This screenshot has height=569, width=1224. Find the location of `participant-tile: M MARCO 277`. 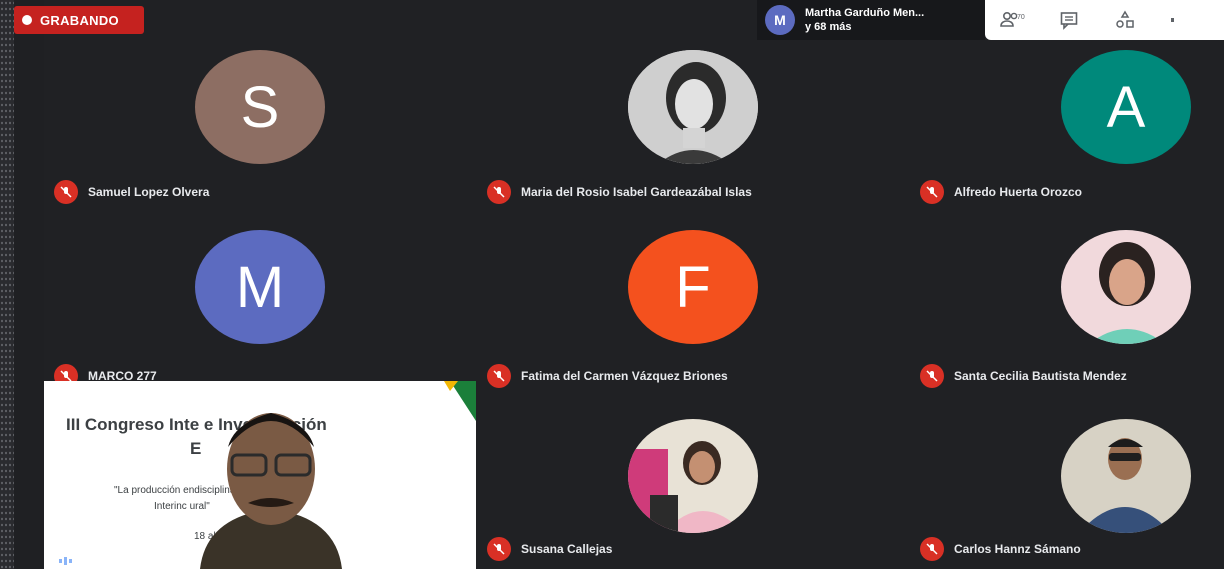

participant-tile: M MARCO 277 is located at coordinates (260, 310).